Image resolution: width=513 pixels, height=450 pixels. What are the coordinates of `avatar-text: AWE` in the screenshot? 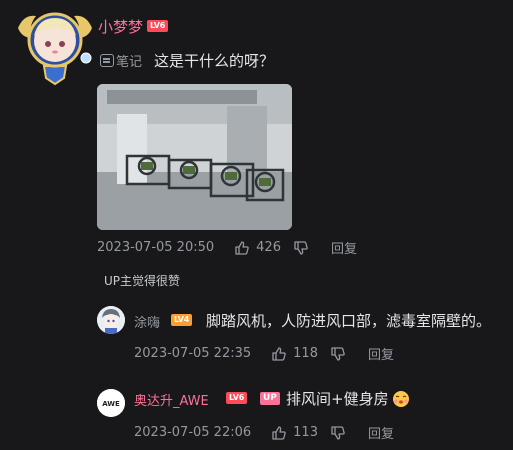 It's located at (111, 404).